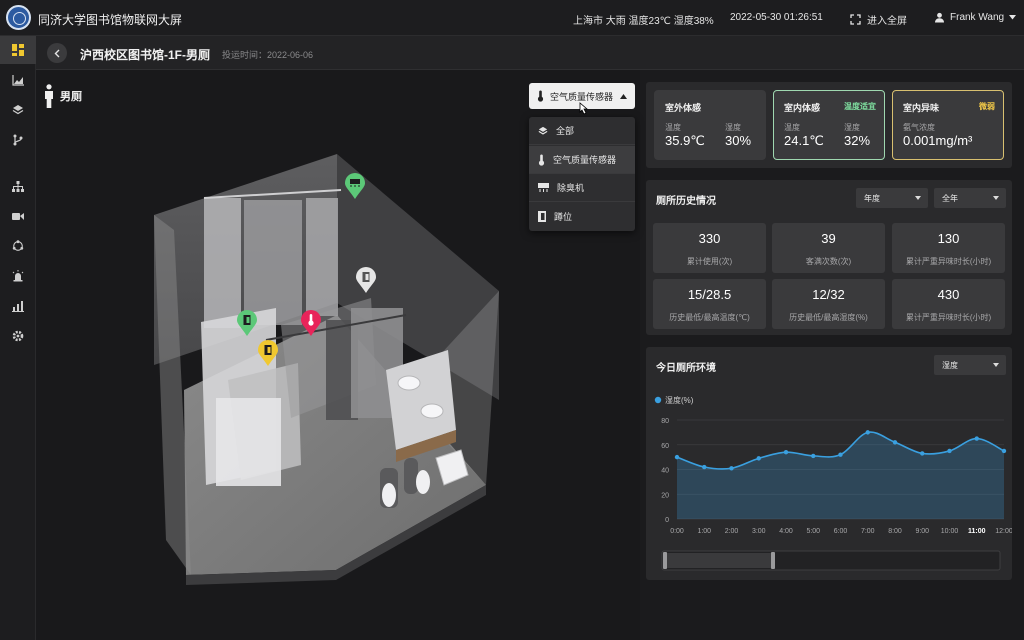 The height and width of the screenshot is (640, 1024). Describe the element at coordinates (970, 198) in the screenshot. I see `range-select: 全年` at that location.